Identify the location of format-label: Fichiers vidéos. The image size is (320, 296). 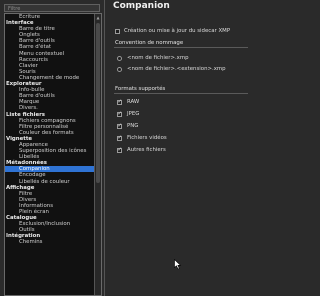
(147, 138).